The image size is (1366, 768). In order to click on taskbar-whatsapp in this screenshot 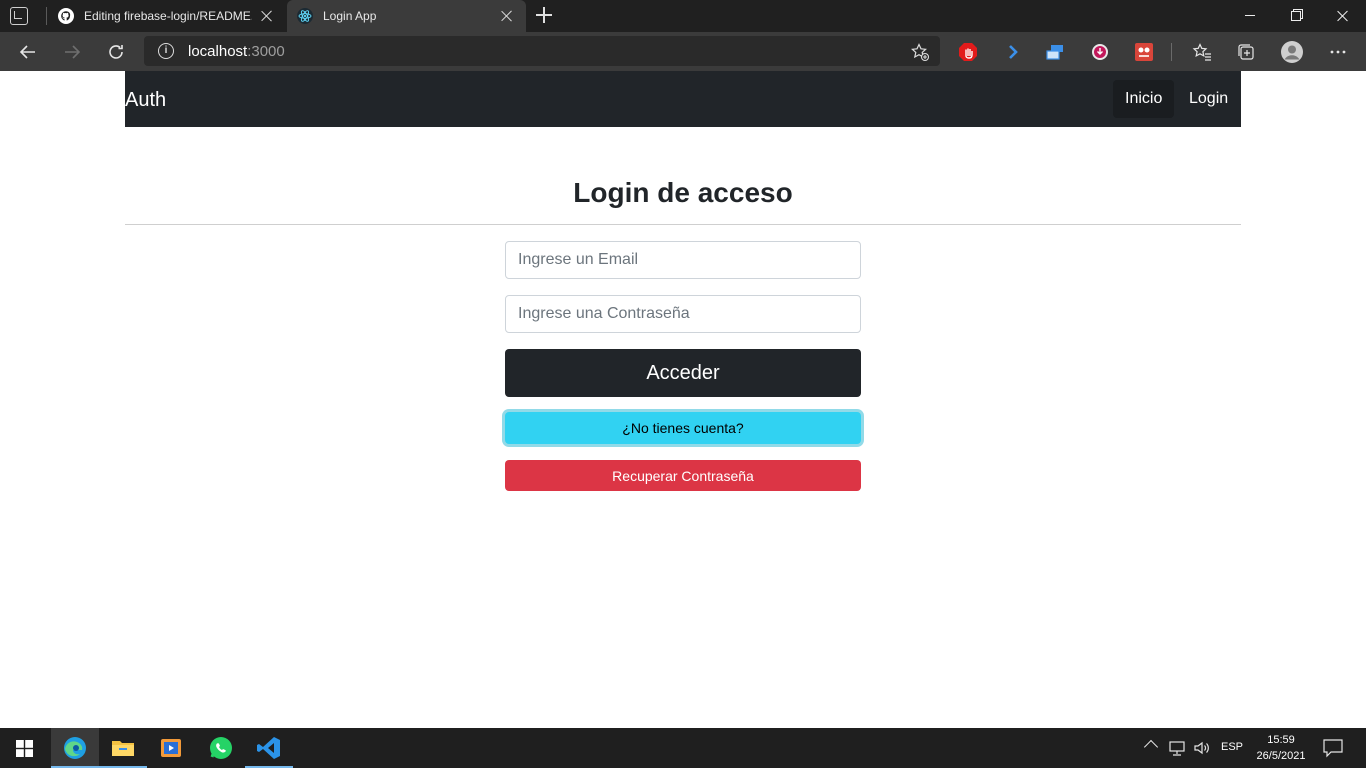, I will do `click(221, 748)`.